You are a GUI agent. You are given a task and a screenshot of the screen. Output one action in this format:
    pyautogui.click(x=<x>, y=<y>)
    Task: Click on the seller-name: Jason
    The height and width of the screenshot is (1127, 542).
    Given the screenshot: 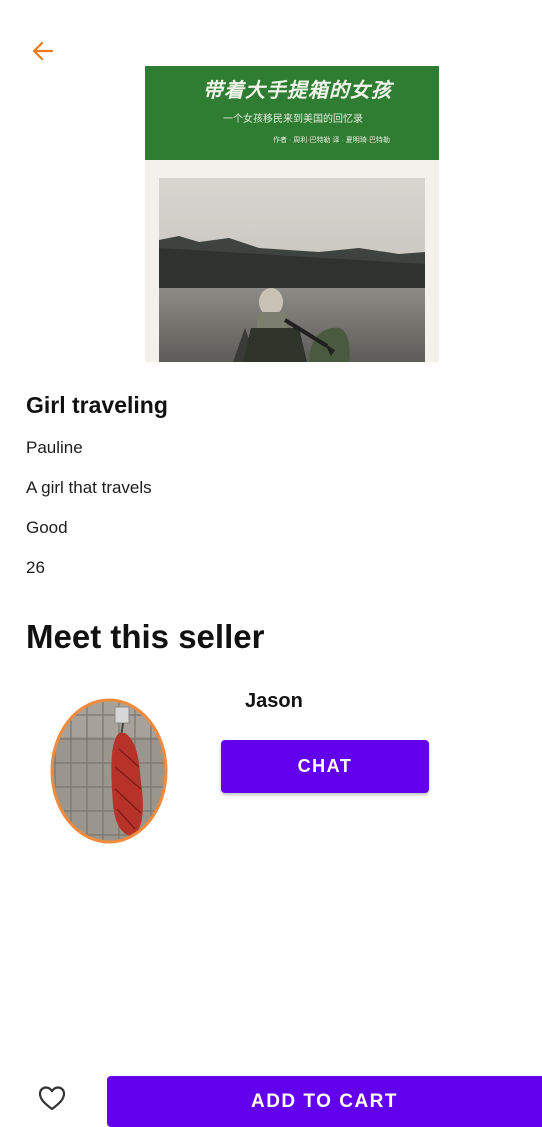 What is the action you would take?
    pyautogui.click(x=274, y=701)
    